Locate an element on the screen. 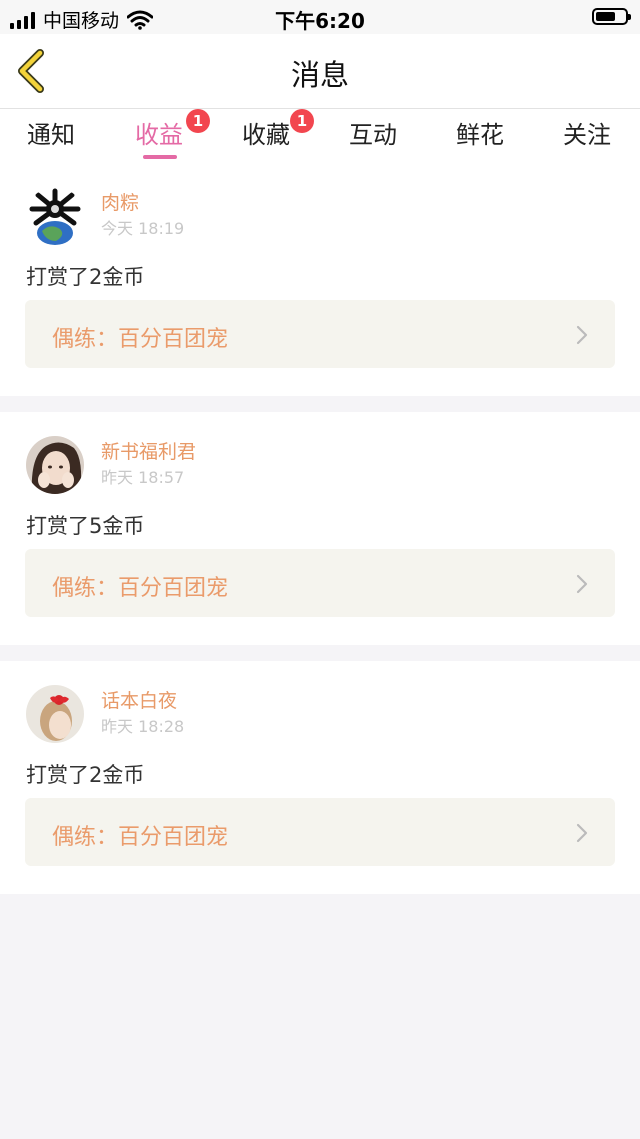  battery-icon is located at coordinates (611, 16).